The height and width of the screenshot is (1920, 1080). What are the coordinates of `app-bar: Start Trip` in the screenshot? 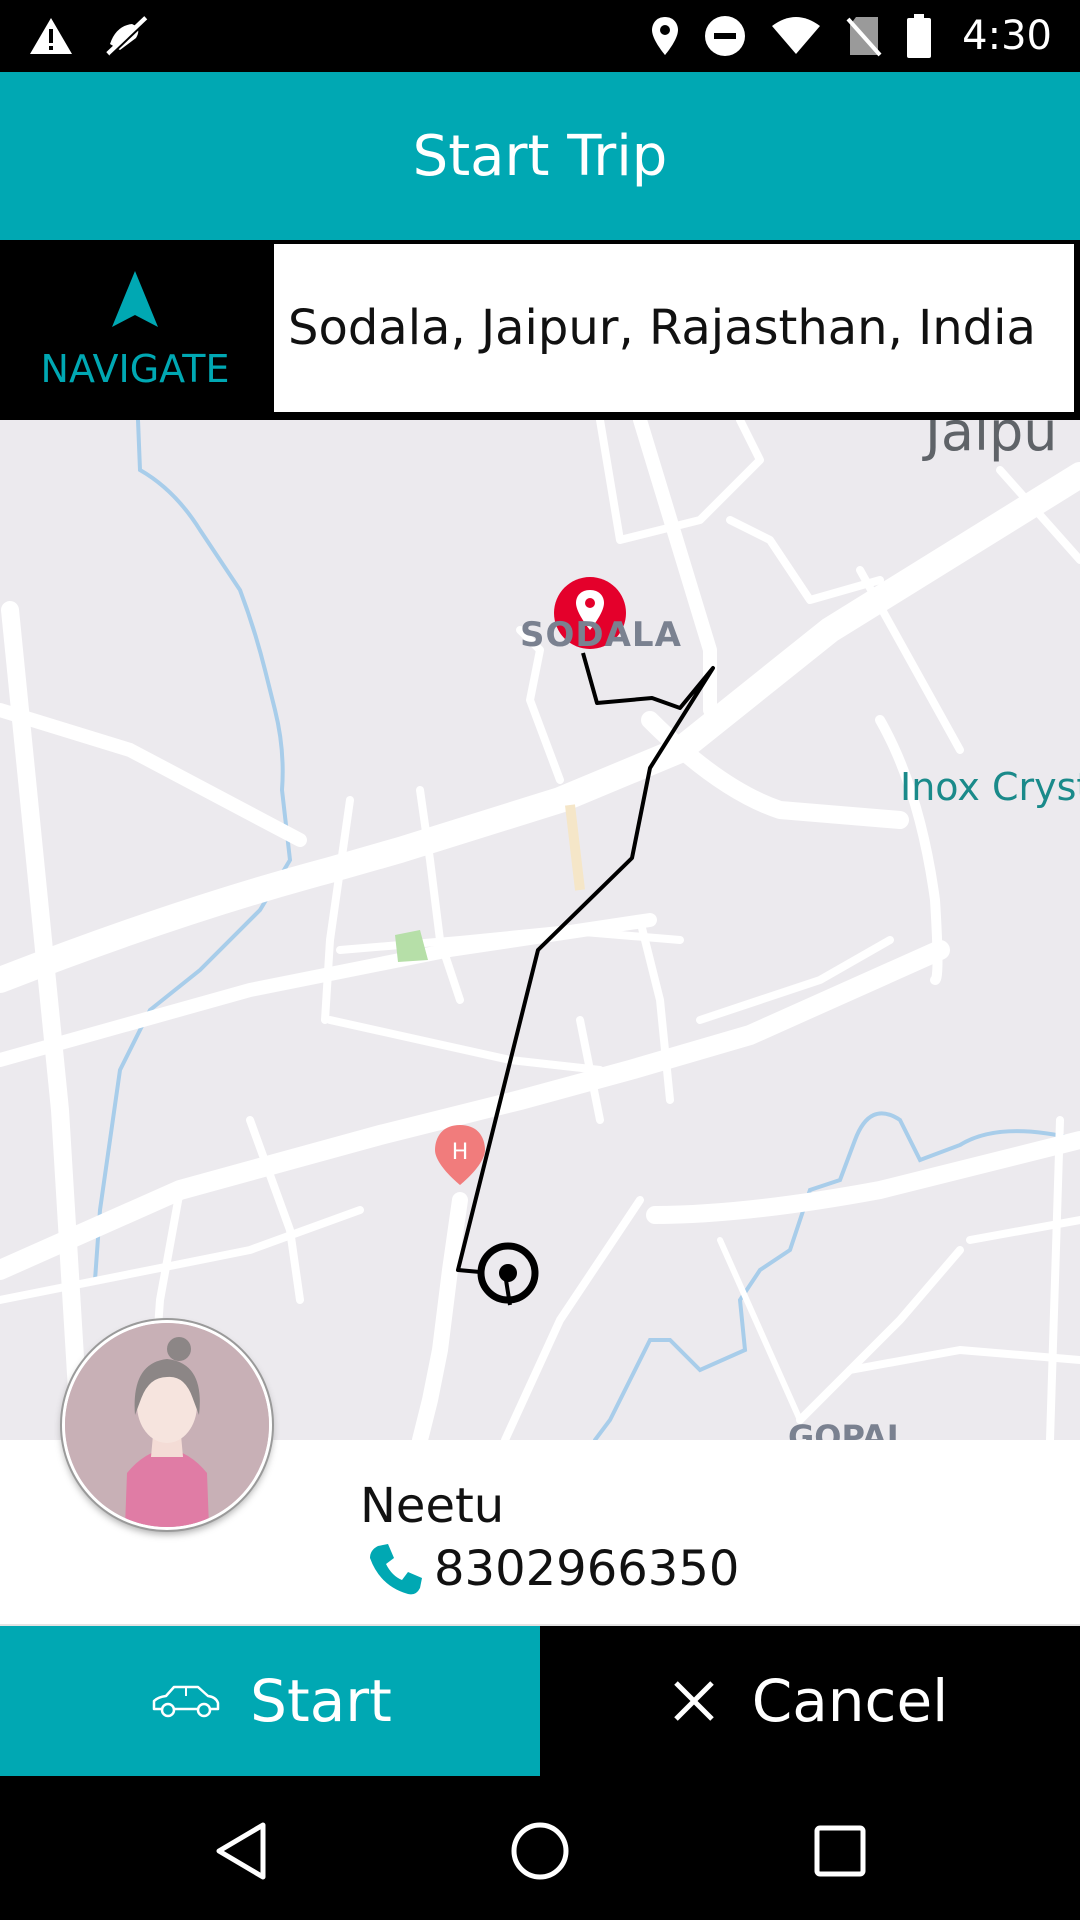 It's located at (540, 156).